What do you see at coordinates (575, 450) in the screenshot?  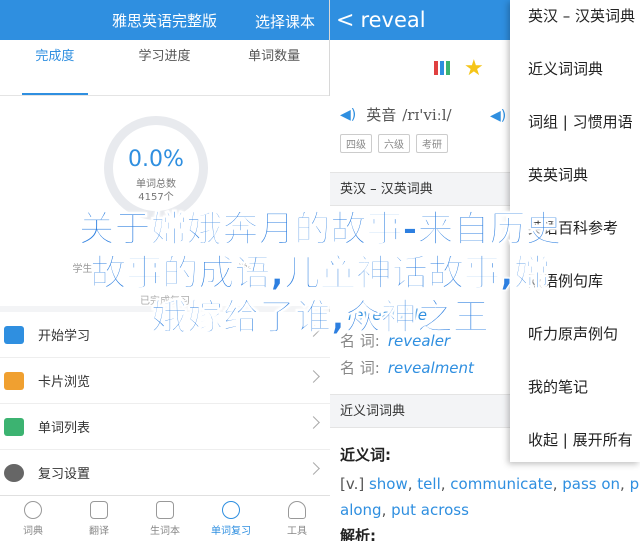 I see `dd-collapse-expand: 收起 | 展开所有` at bounding box center [575, 450].